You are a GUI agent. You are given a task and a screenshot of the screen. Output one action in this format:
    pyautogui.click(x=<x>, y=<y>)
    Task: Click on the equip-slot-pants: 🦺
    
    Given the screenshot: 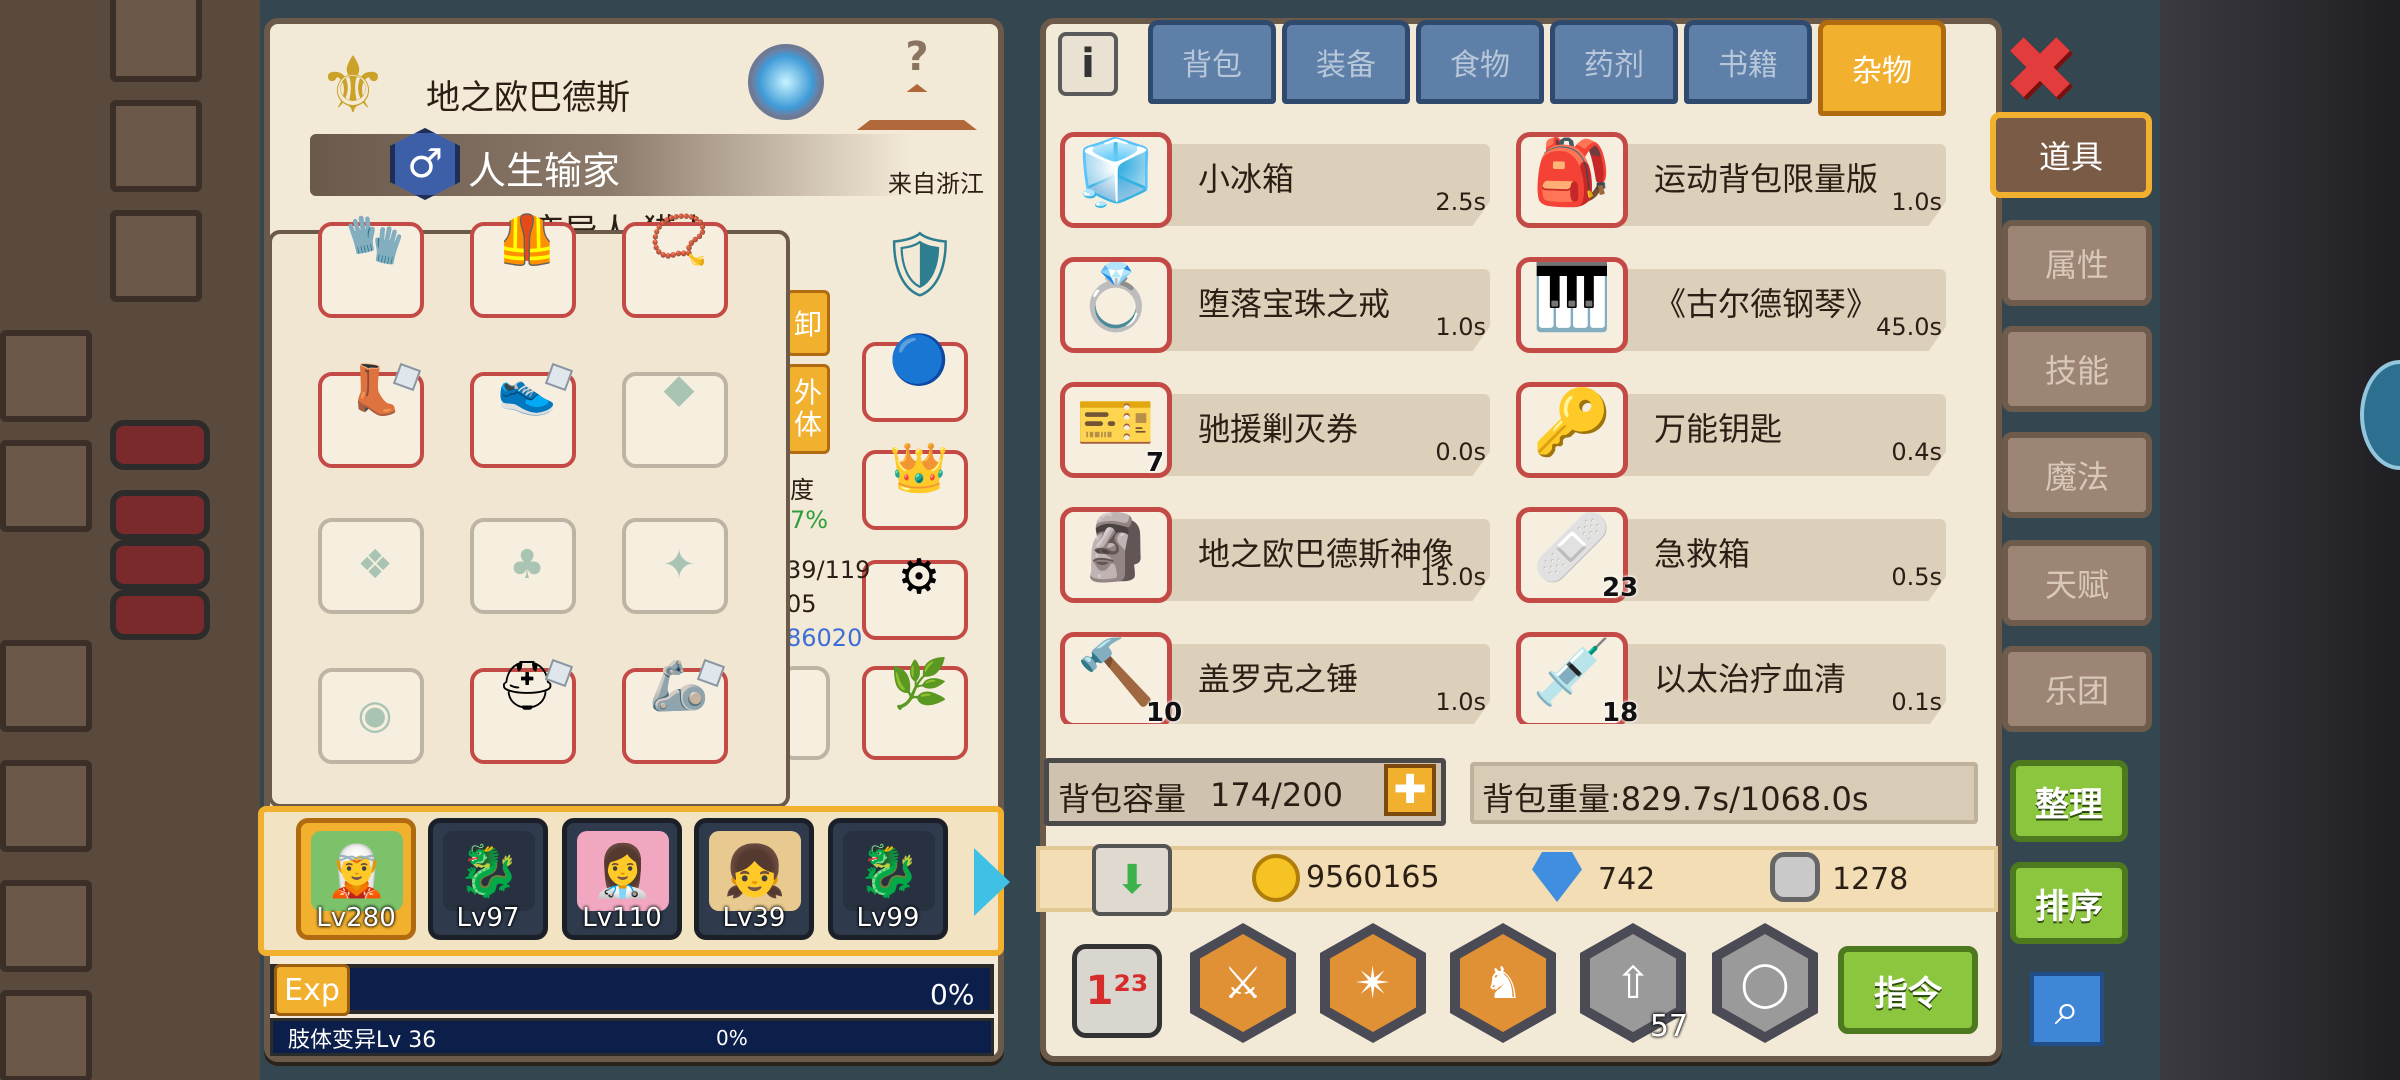 What is the action you would take?
    pyautogui.click(x=523, y=265)
    